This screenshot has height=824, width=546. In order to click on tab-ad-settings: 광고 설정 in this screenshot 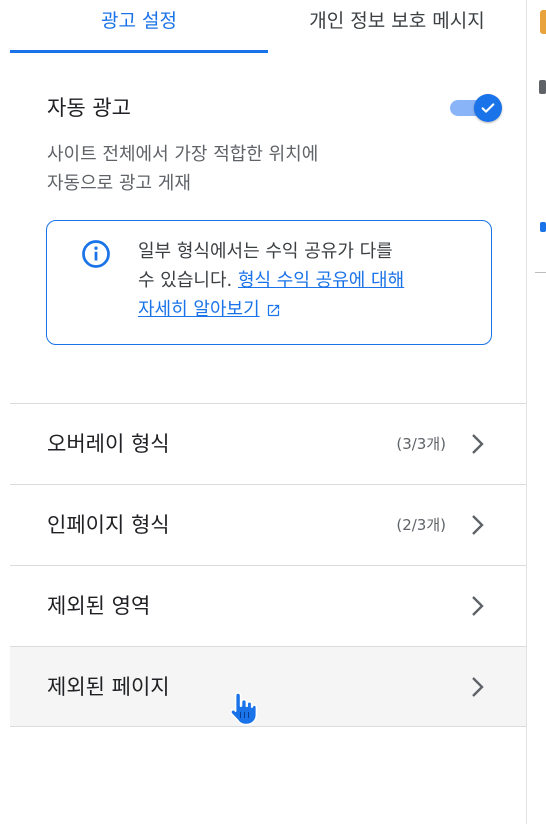, I will do `click(139, 26)`.